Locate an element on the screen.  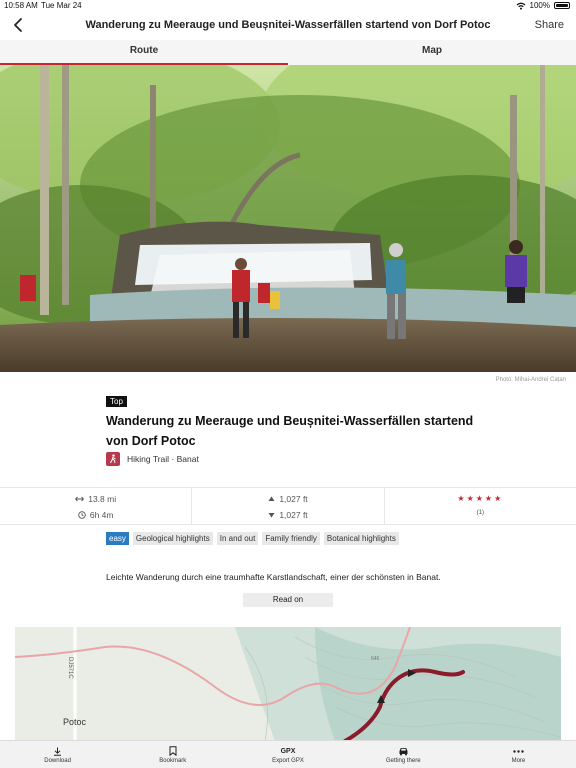
distance-icon is located at coordinates (80, 499).